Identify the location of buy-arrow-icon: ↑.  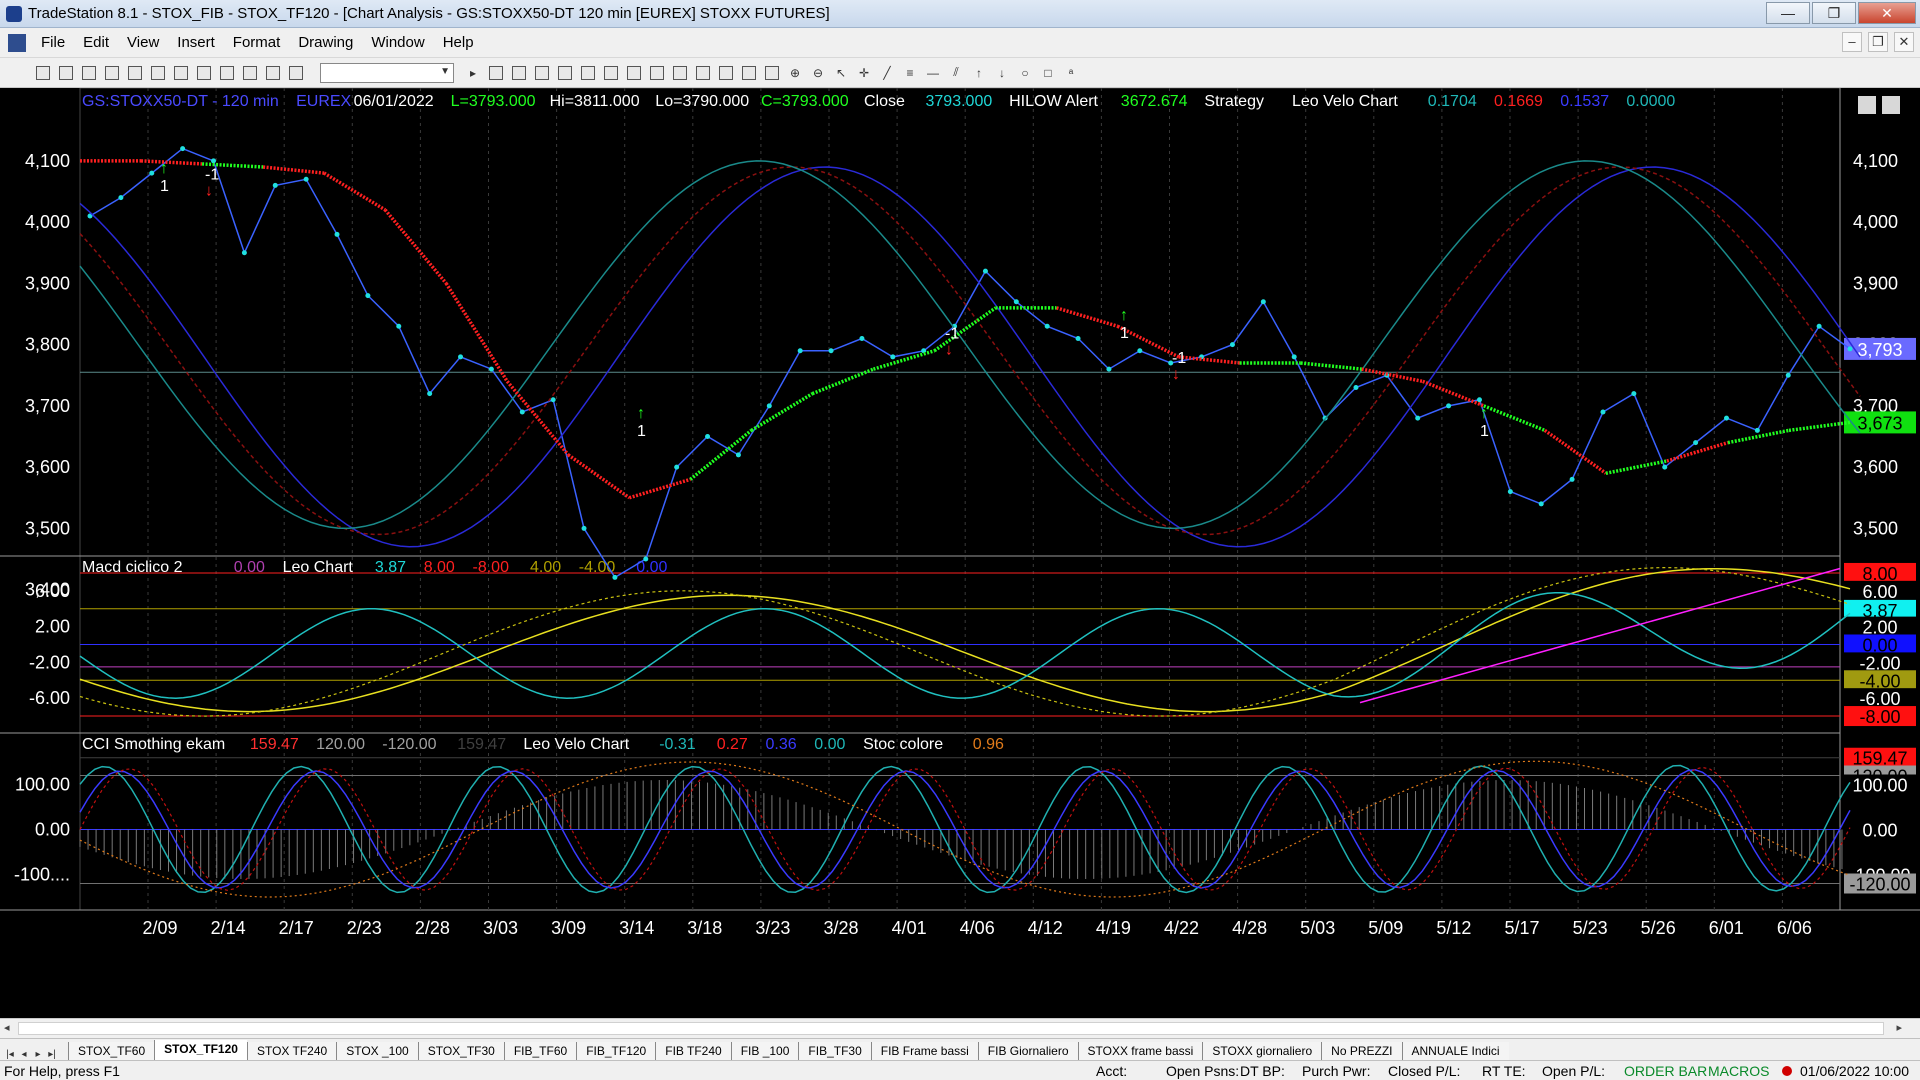
(1484, 413).